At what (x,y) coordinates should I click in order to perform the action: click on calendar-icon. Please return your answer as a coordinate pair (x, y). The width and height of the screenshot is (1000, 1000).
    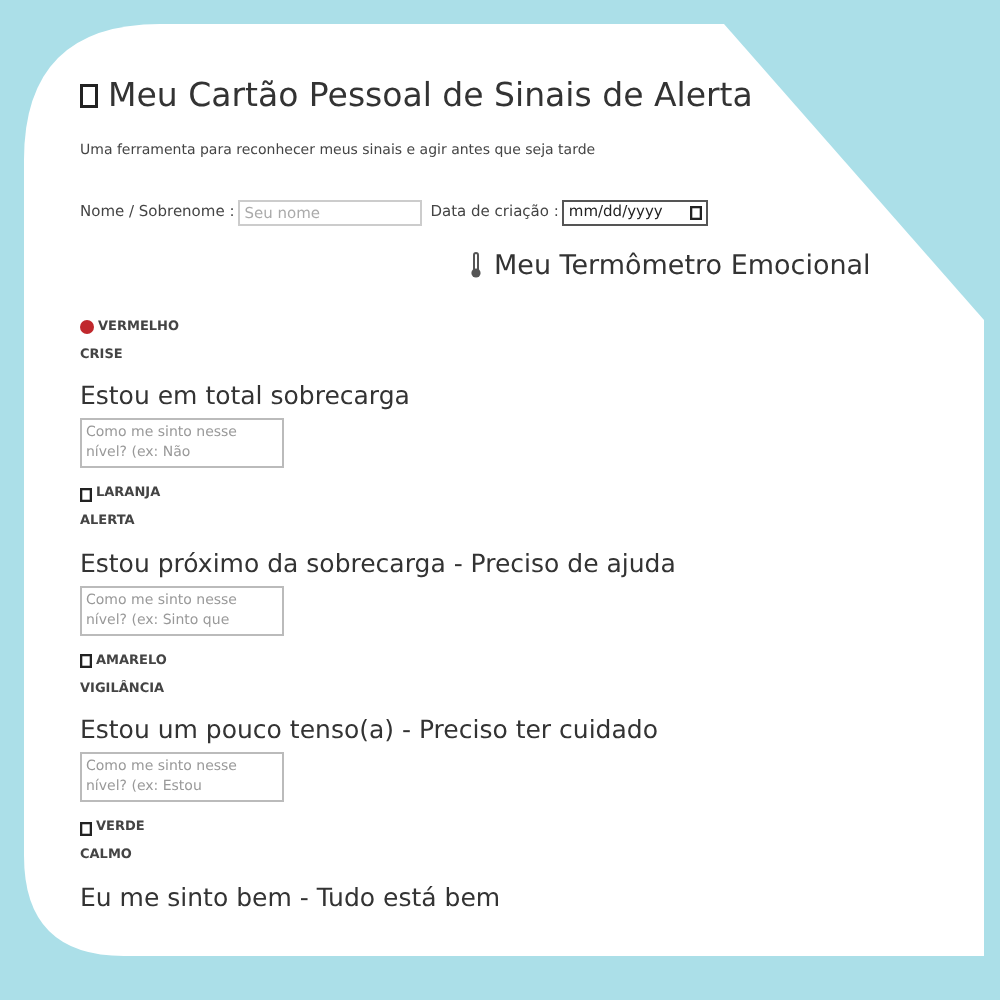
    Looking at the image, I should click on (696, 212).